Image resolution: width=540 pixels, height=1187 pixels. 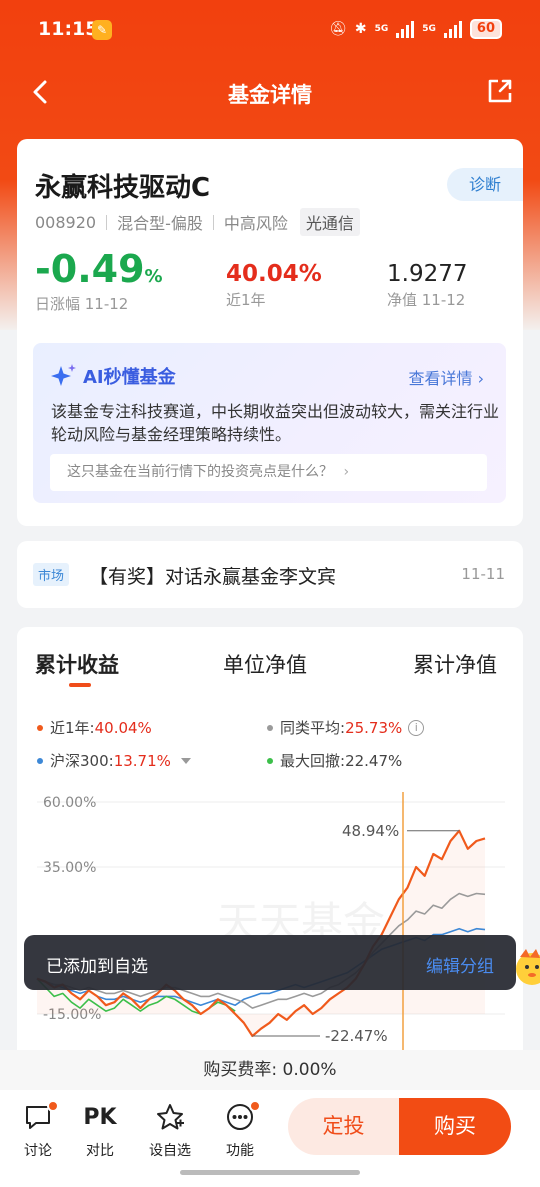 What do you see at coordinates (270, 30) in the screenshot?
I see `status-bar: 11:15 ✎ 🔕︎ ✱ 5G 5G 60` at bounding box center [270, 30].